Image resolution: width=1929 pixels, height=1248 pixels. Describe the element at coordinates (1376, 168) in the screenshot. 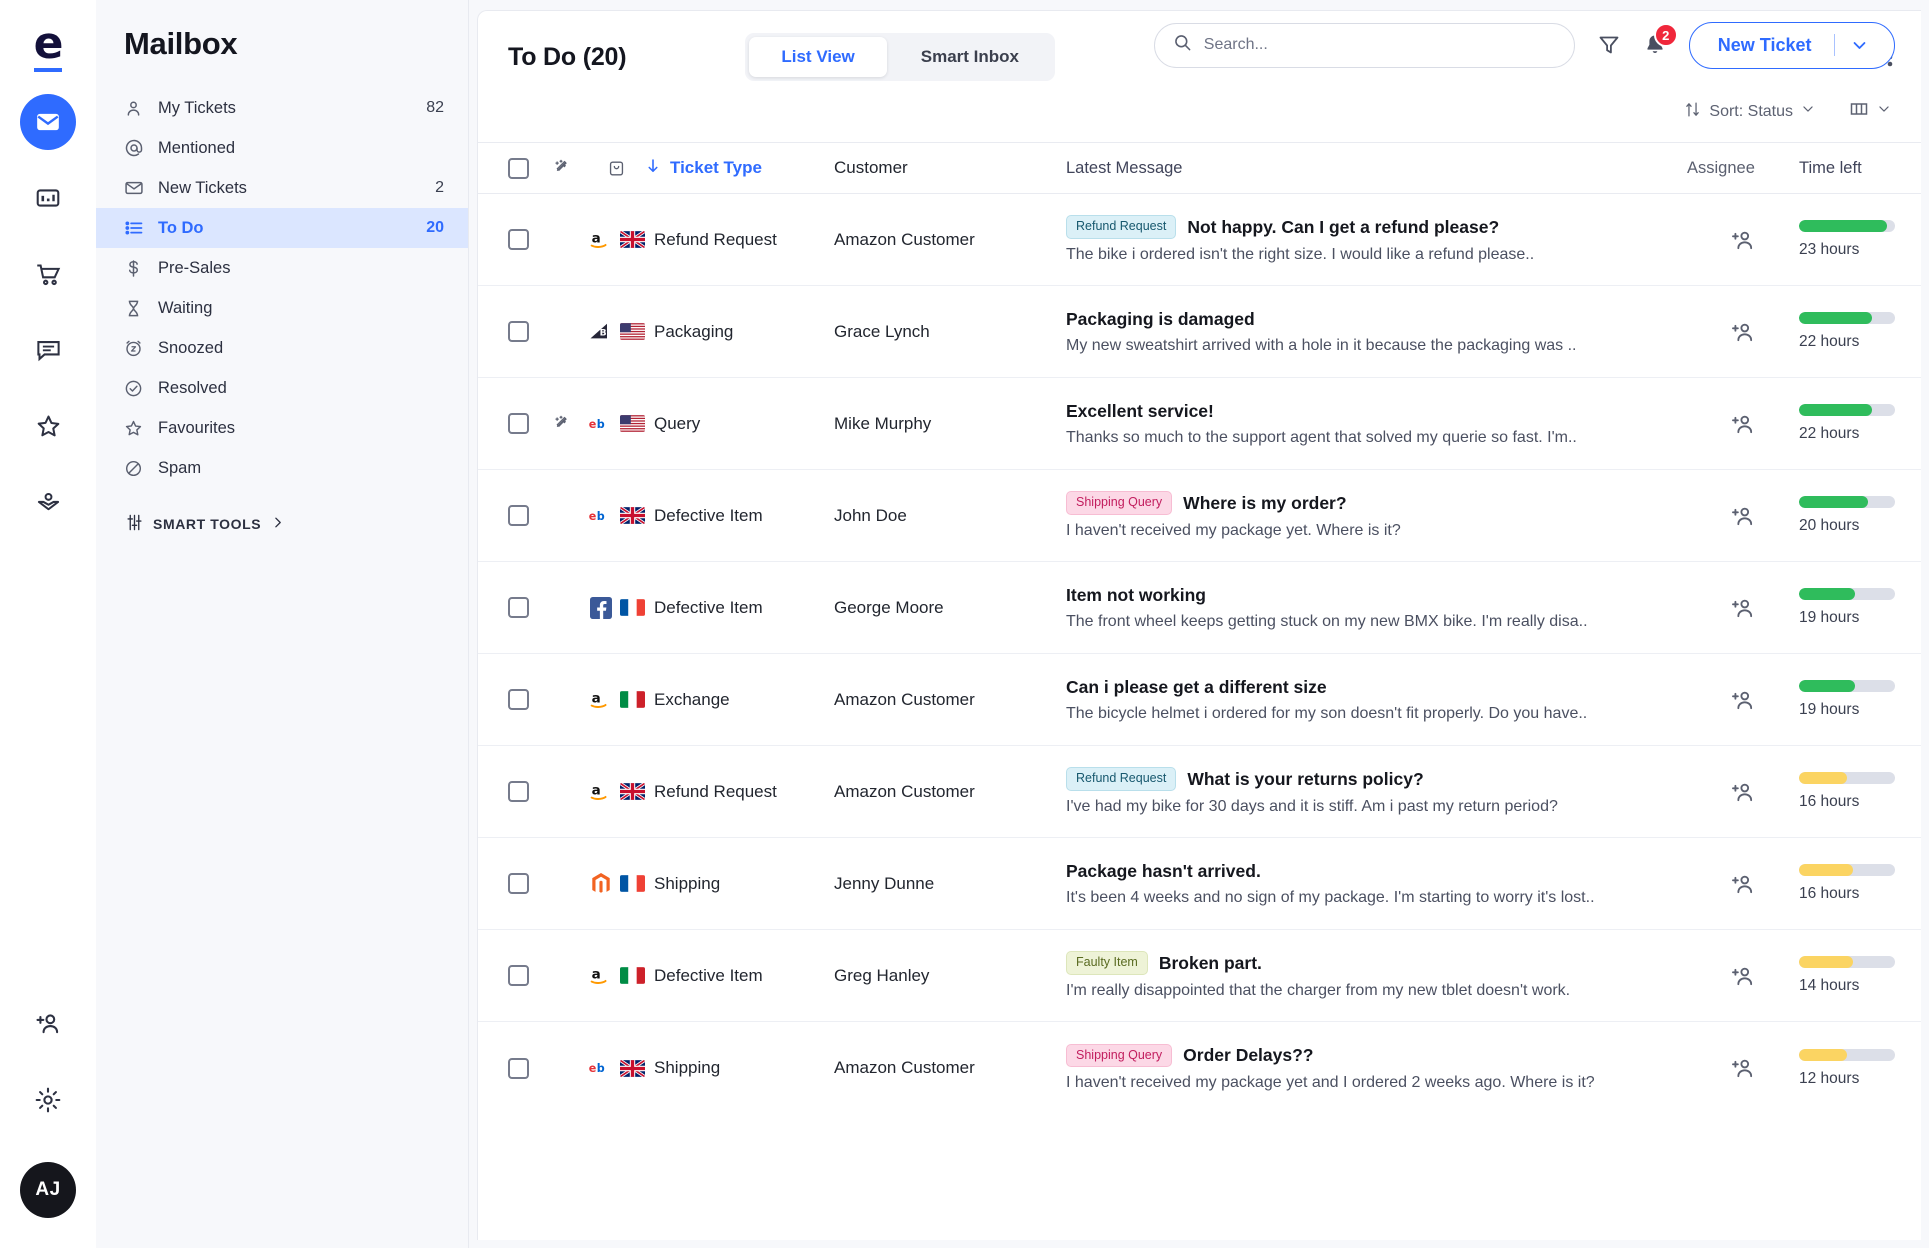

I see `column-header-latest-message: Latest Message` at that location.